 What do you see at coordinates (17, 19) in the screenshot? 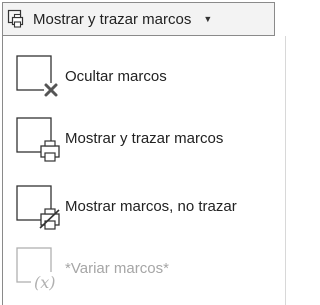
I see `printer-frame-icon` at bounding box center [17, 19].